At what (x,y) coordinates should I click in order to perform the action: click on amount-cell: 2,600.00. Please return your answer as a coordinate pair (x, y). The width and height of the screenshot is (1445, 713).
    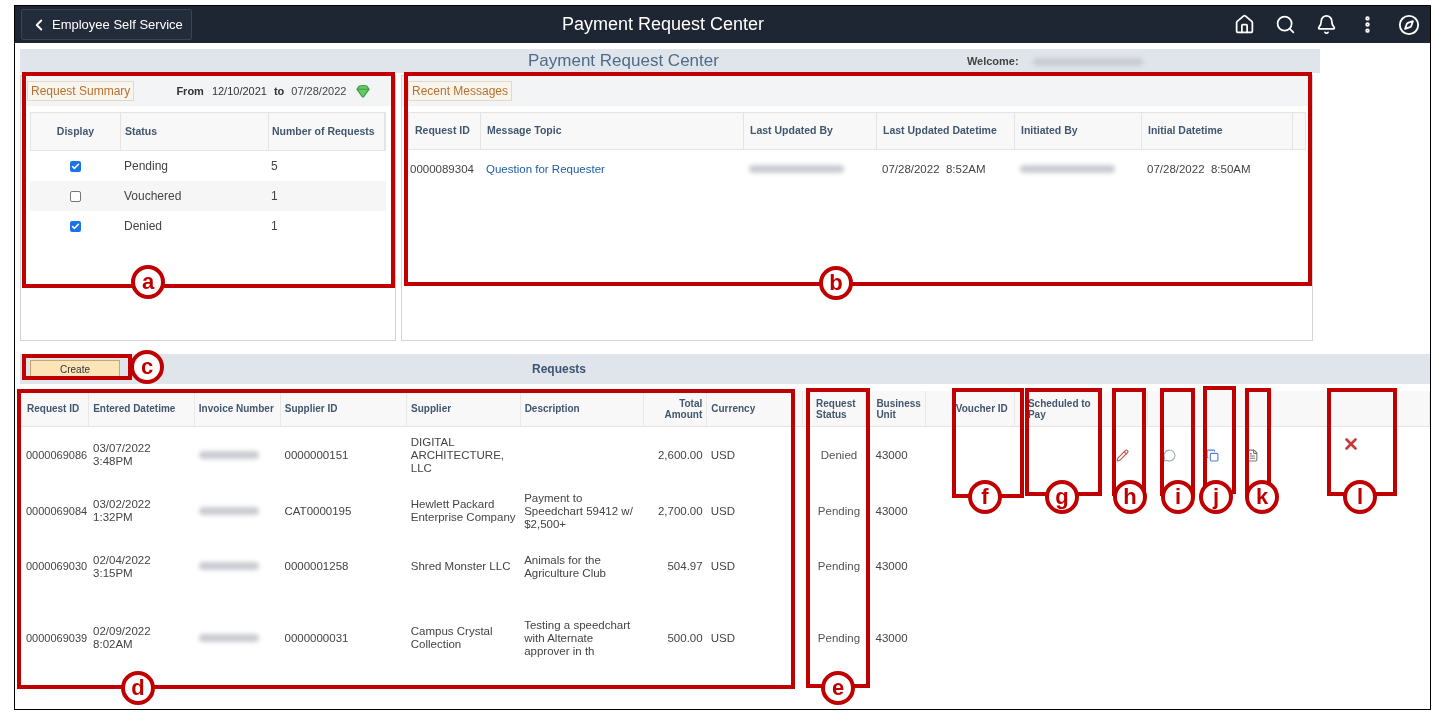
    Looking at the image, I should click on (680, 455).